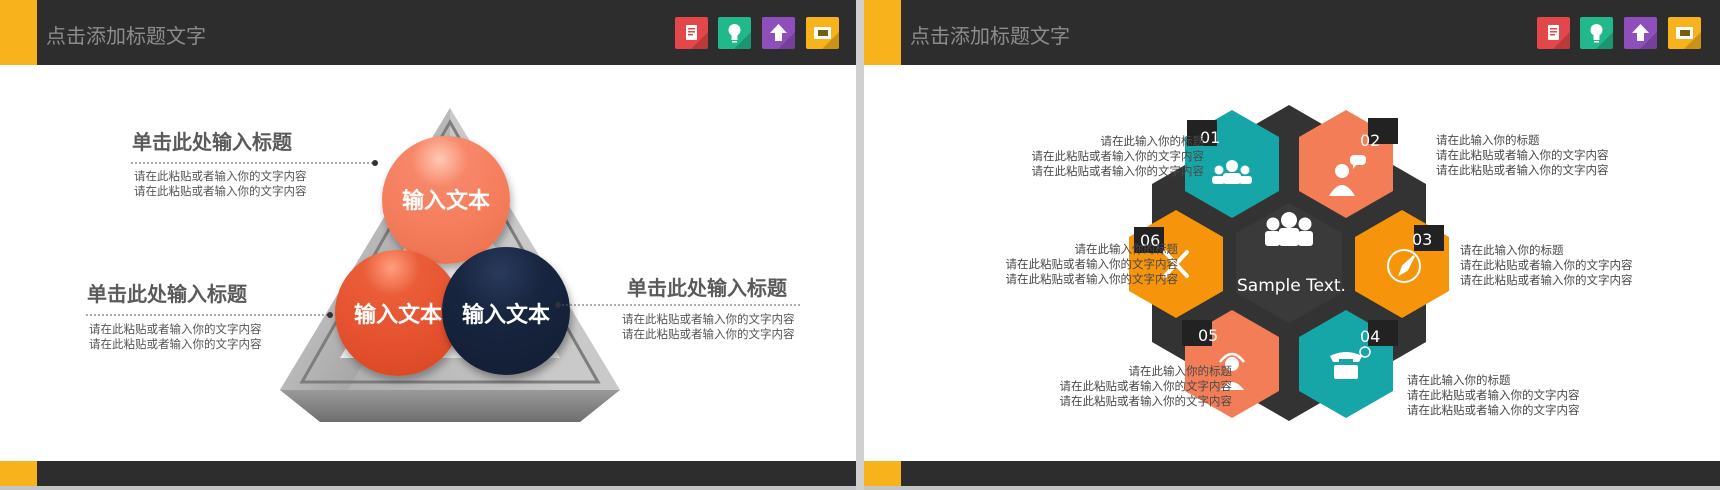  What do you see at coordinates (990, 34) in the screenshot?
I see `slide-title: 点击添加标题文字` at bounding box center [990, 34].